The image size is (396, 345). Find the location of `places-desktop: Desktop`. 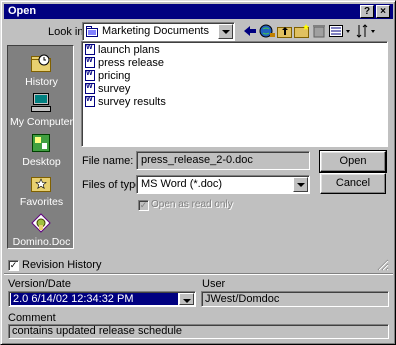

places-desktop: Desktop is located at coordinates (41, 150).